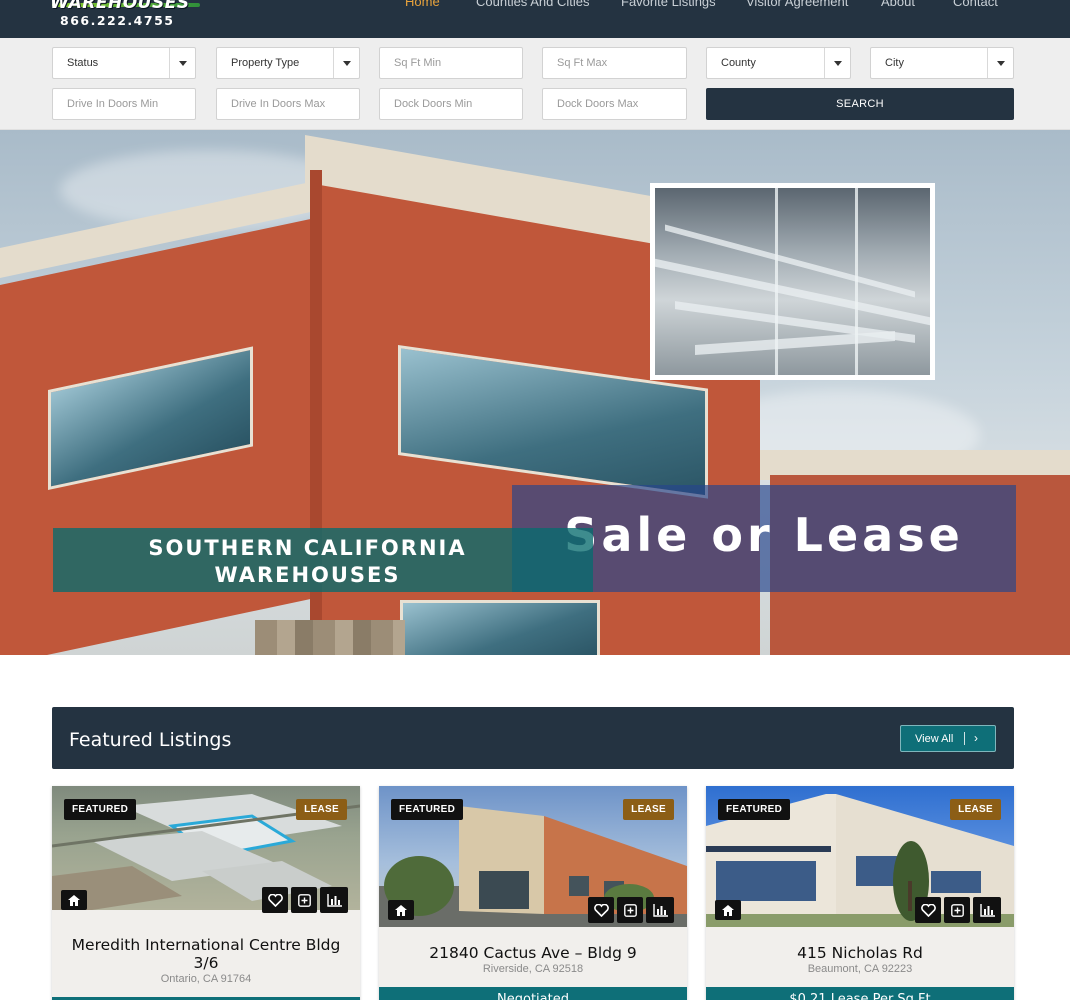  Describe the element at coordinates (964, 738) in the screenshot. I see `divider` at that location.